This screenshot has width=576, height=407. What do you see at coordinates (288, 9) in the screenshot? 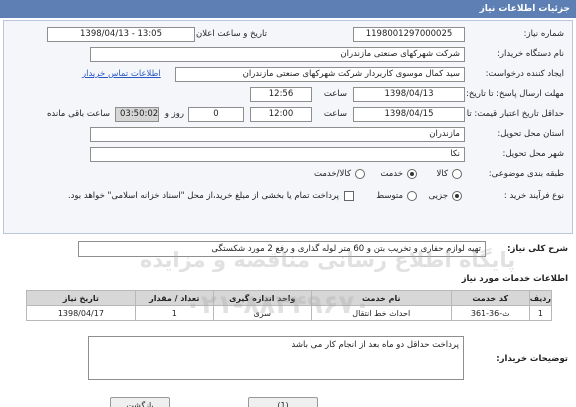
I see `page-header: جزئیات اطلاعات نیاز` at bounding box center [288, 9].